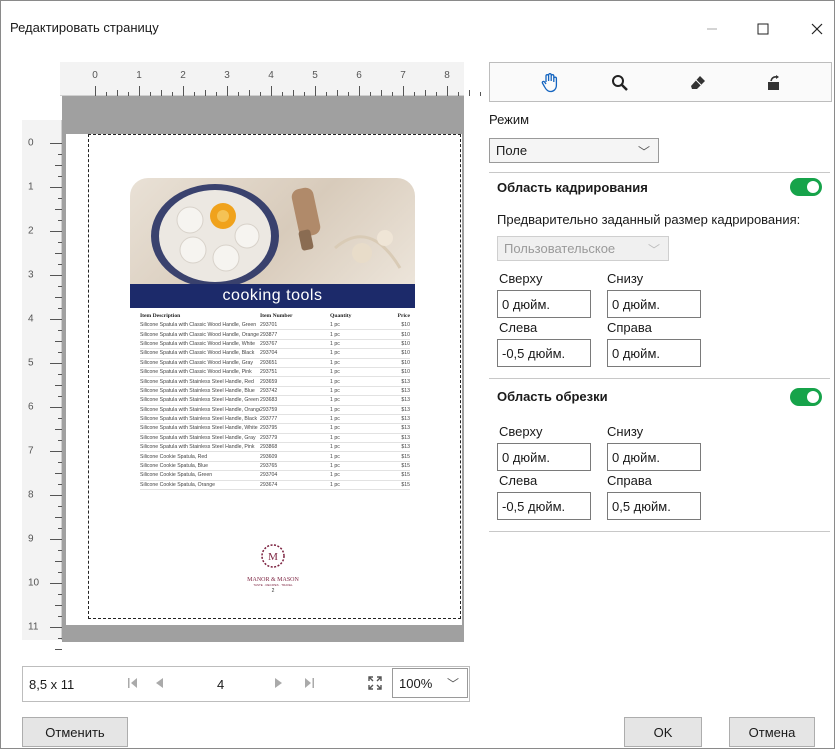 This screenshot has height=749, width=835. What do you see at coordinates (95, 75) in the screenshot?
I see `ruler-label: 0` at bounding box center [95, 75].